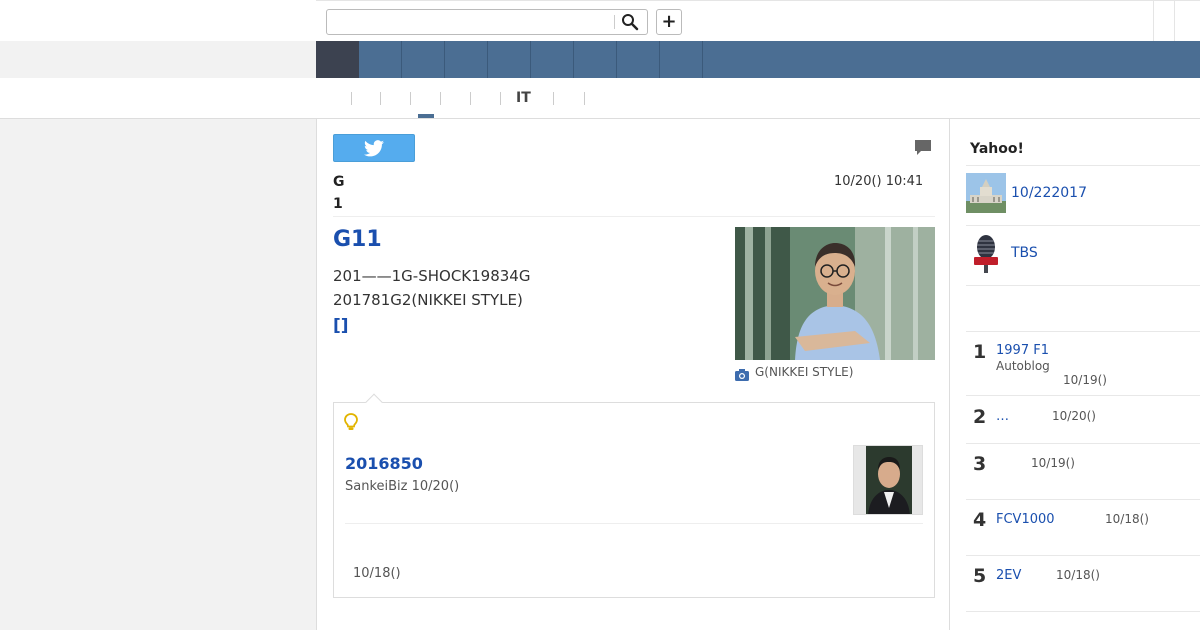 The height and width of the screenshot is (630, 1200). Describe the element at coordinates (432, 276) in the screenshot. I see `article-body-line1: 201——1G-SHOCK19834G` at that location.